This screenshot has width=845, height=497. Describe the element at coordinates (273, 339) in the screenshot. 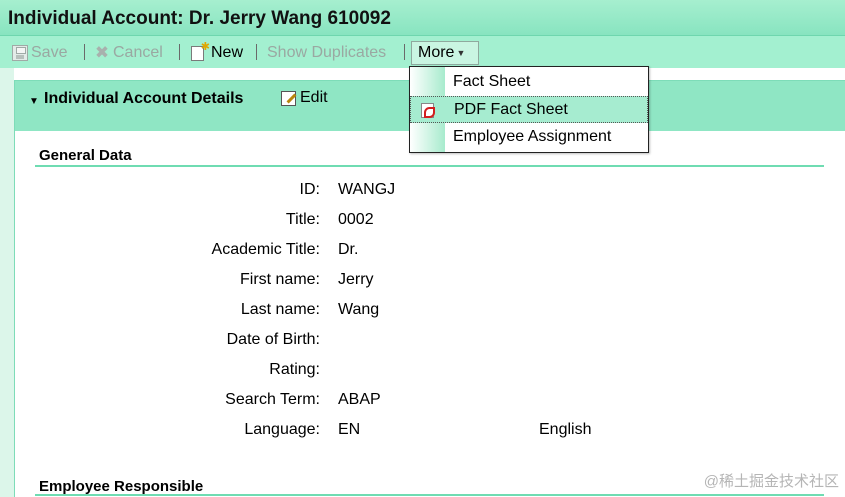

I see `field-label: Date of Birth:` at that location.